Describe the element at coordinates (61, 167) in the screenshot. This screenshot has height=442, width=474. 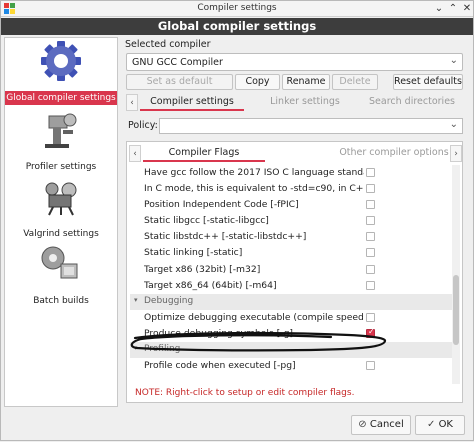
I see `sidebar-item-label: Profiler settings` at that location.